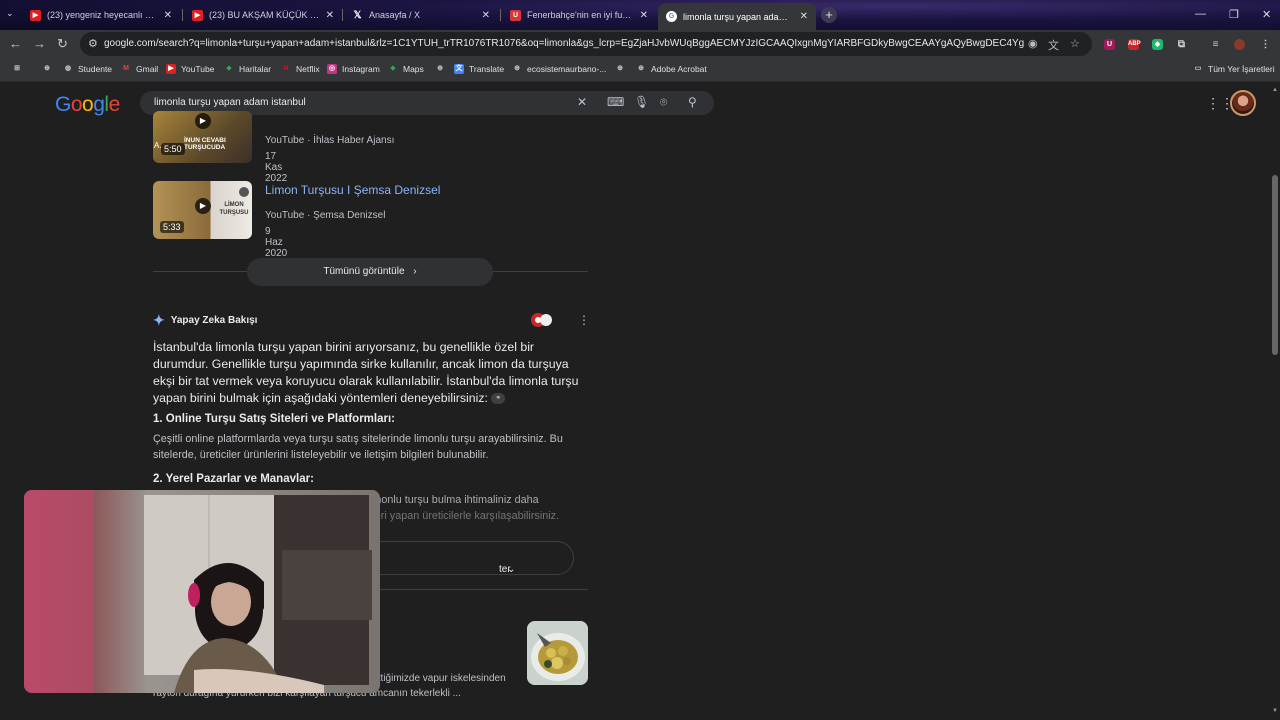 The height and width of the screenshot is (720, 1280). I want to click on result-thumbnail, so click(557, 653).